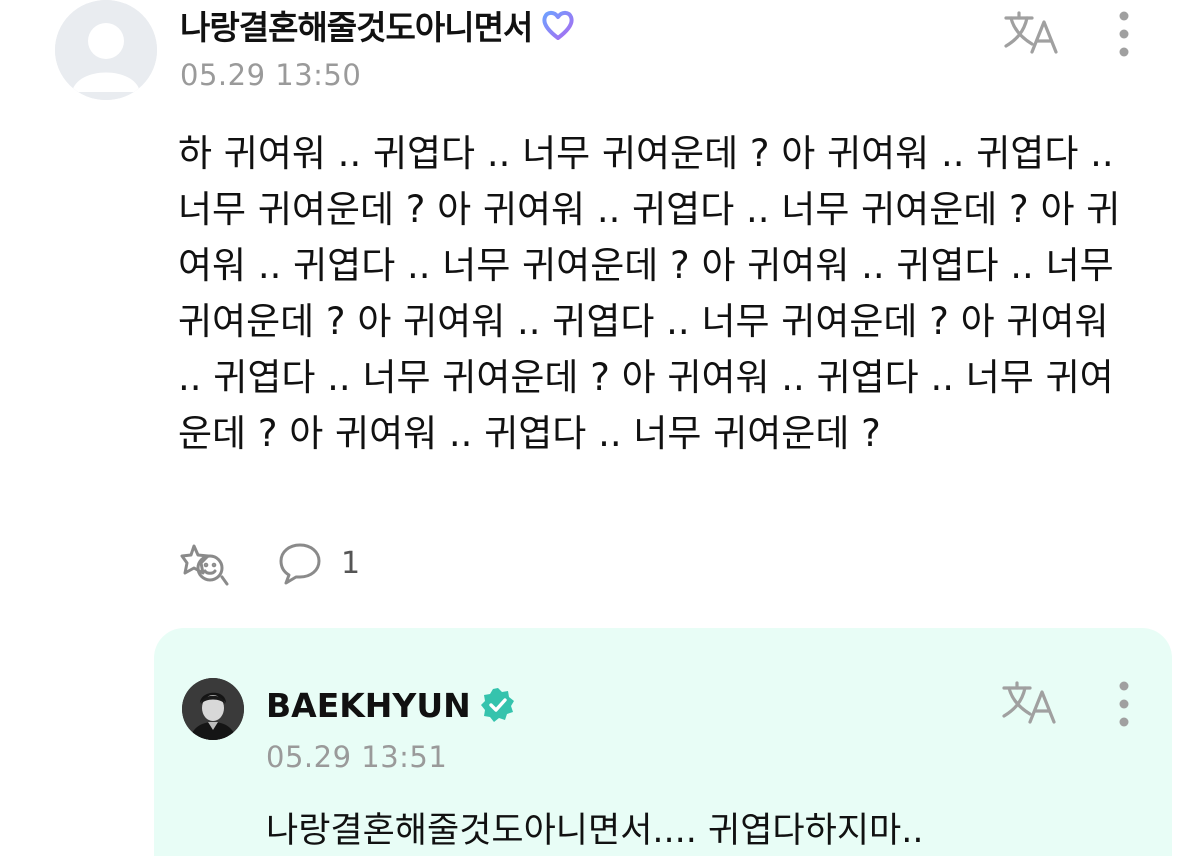 The image size is (1199, 856). Describe the element at coordinates (356, 25) in the screenshot. I see `post-author-name: 나랑결혼해줄것도아니면서` at that location.